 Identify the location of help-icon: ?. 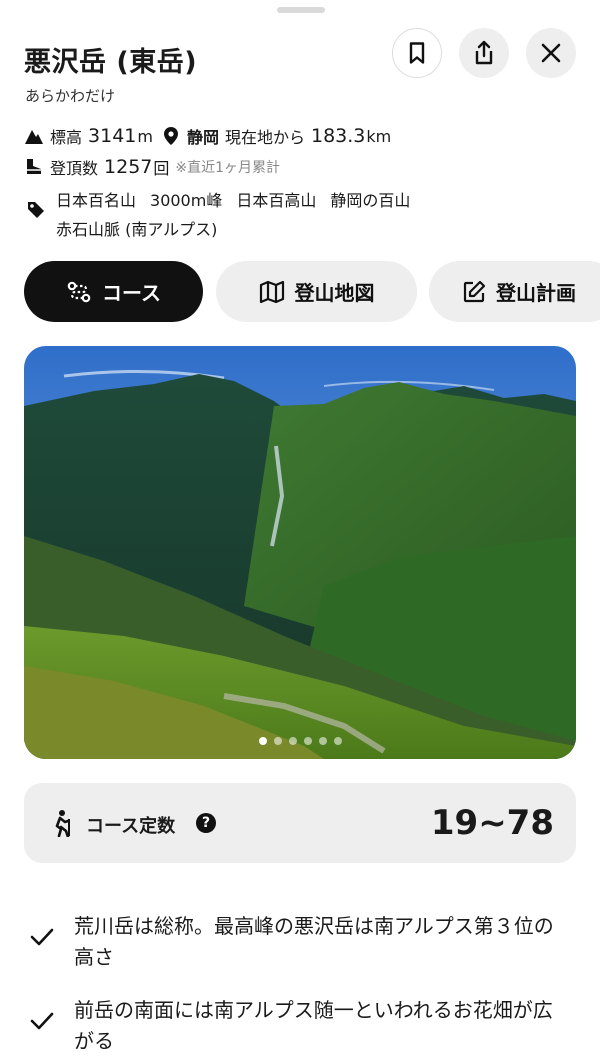
(206, 823).